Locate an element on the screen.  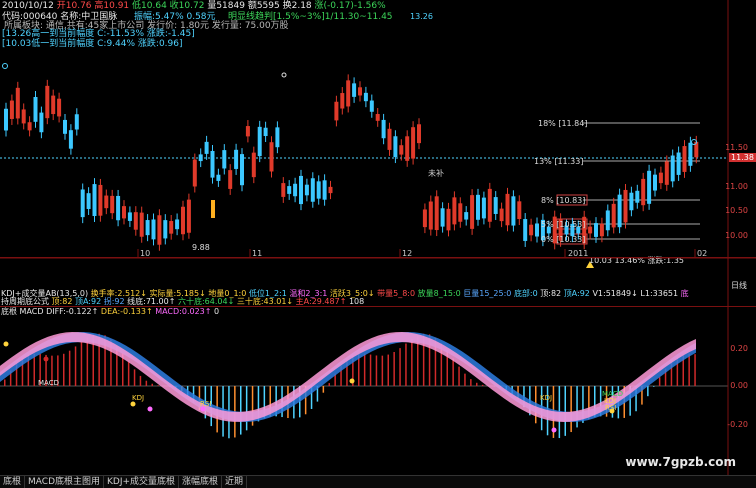
macd-row-item: MACD:0.023↑ is located at coordinates (184, 311).